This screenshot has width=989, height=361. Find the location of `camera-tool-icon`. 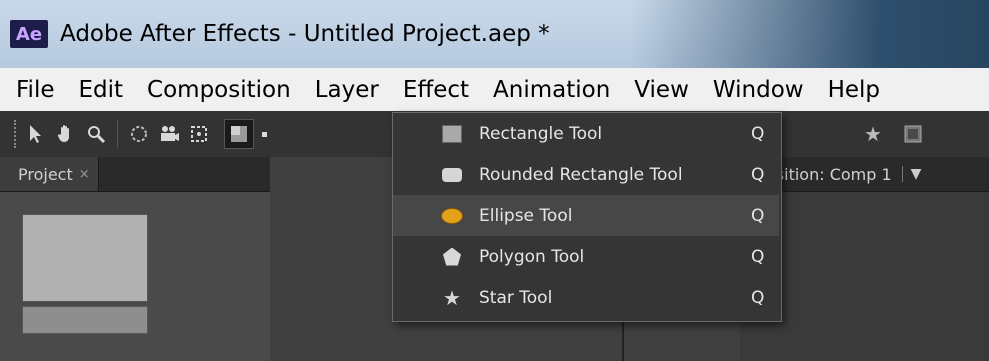

camera-tool-icon is located at coordinates (169, 134).